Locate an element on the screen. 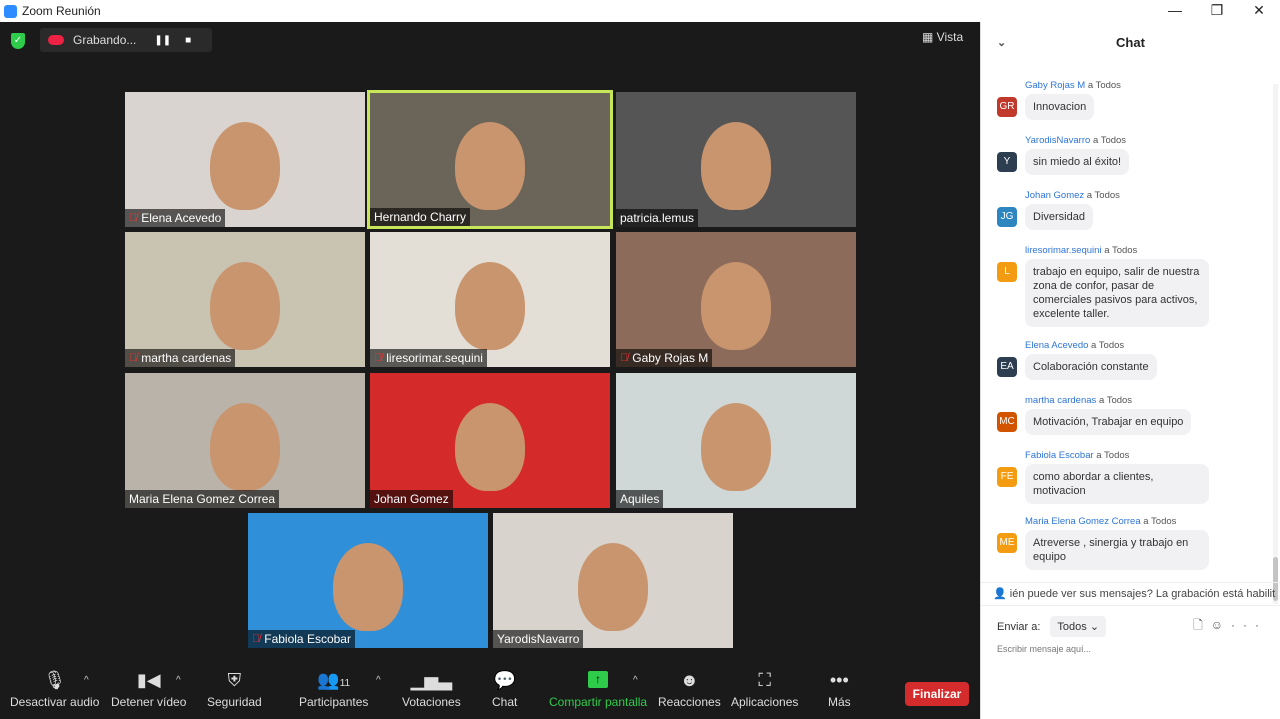 The image size is (1280, 719). participant-name-tag: Aquiles is located at coordinates (640, 499).